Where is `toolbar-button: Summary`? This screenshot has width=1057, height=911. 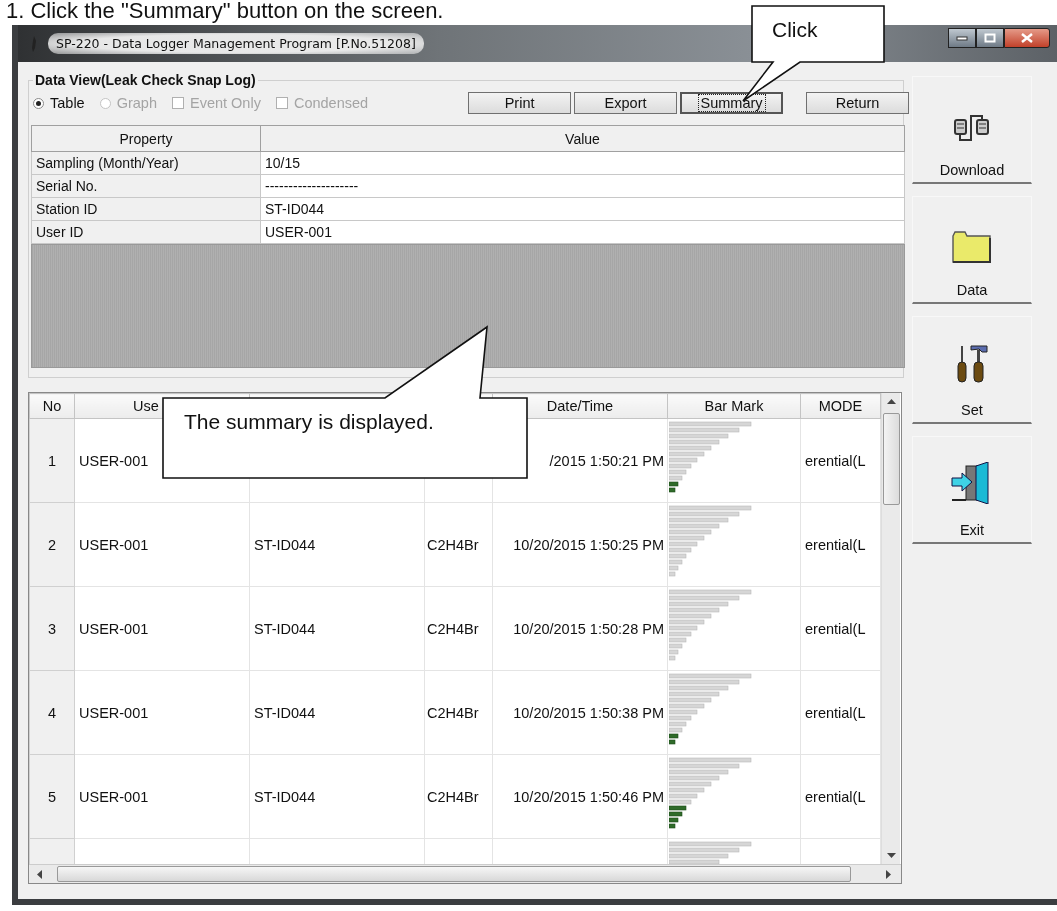
toolbar-button: Summary is located at coordinates (732, 103).